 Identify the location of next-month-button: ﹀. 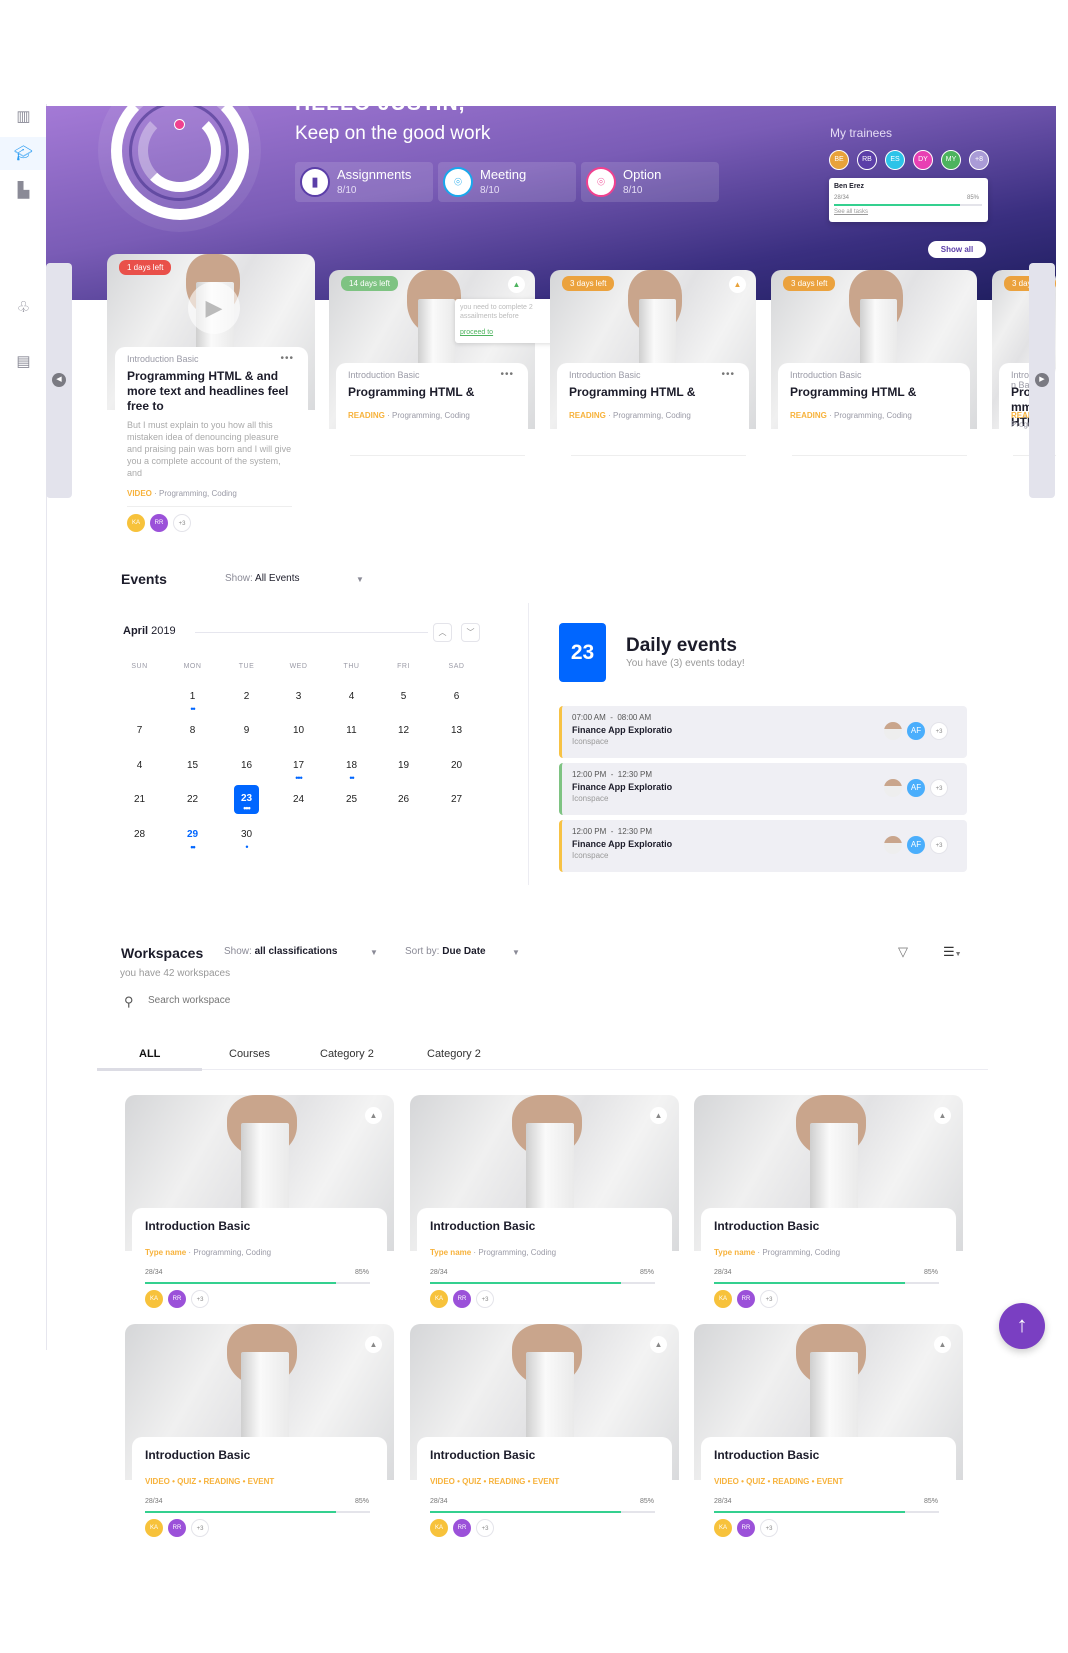
(470, 632).